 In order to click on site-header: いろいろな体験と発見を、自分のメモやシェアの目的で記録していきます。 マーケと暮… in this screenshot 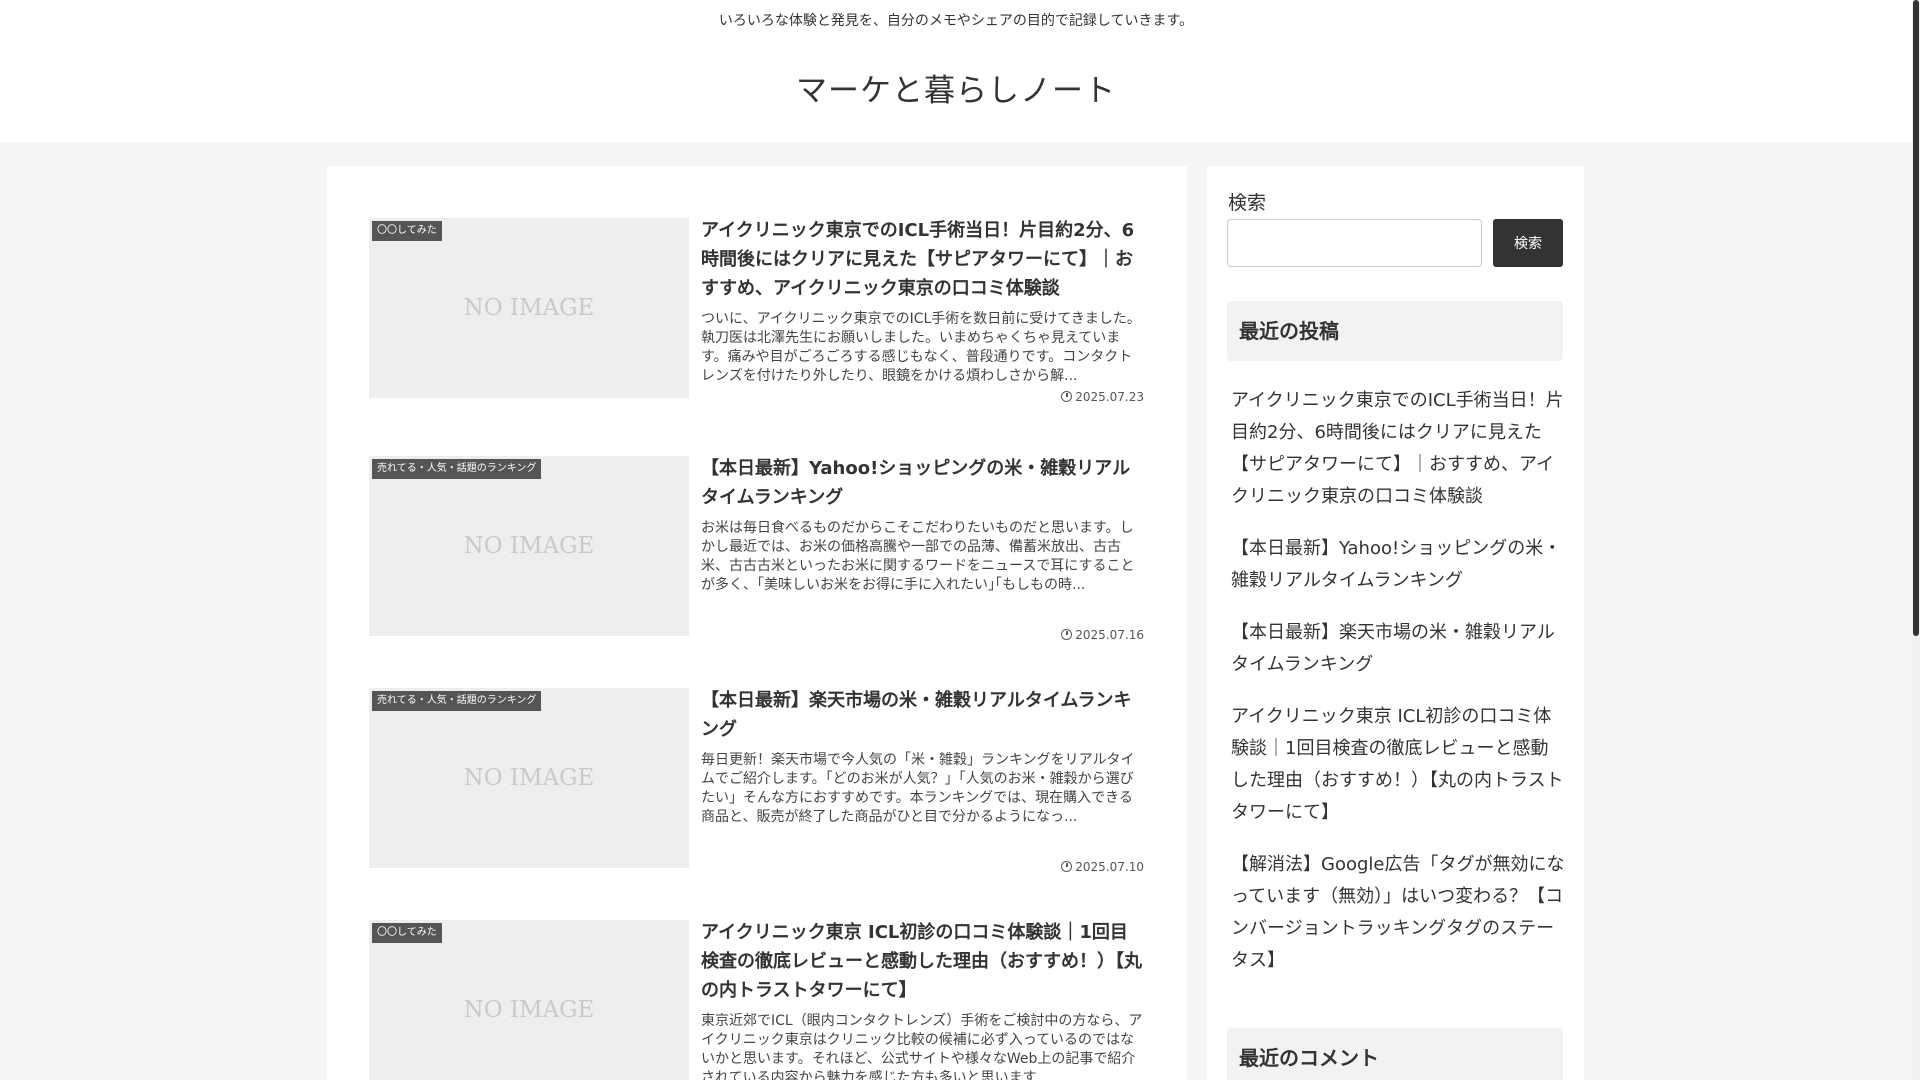, I will do `click(956, 71)`.